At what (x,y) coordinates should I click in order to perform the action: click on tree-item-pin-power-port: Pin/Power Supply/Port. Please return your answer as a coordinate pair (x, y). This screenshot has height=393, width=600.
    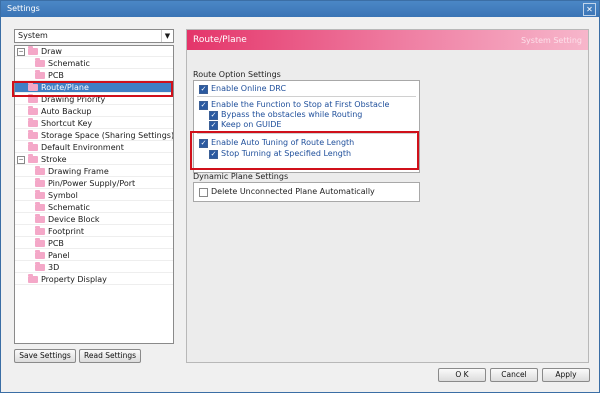
    Looking at the image, I should click on (94, 183).